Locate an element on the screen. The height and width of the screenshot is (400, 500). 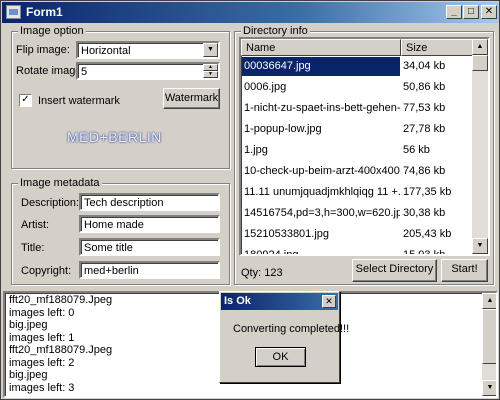
file-size: 27,78 kb is located at coordinates (424, 129).